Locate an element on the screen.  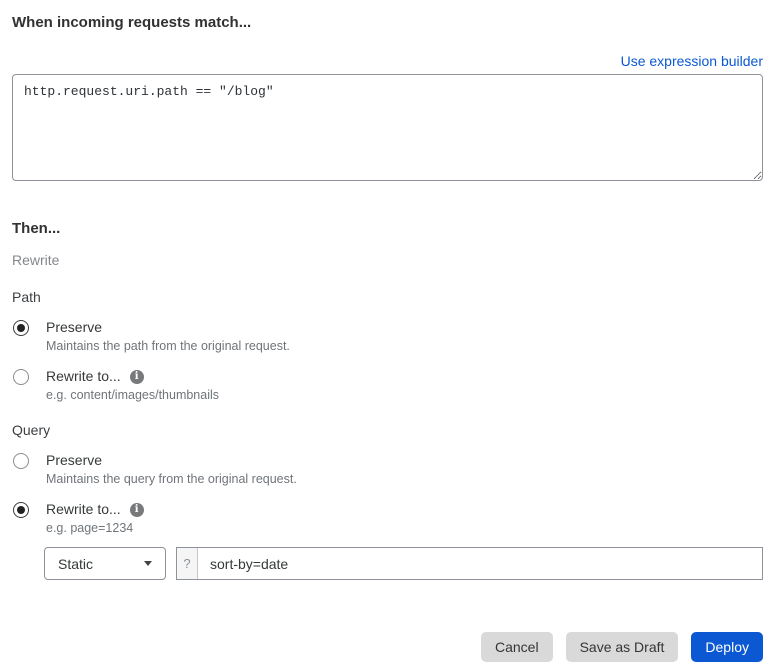
value-type-select: Static is located at coordinates (105, 563).